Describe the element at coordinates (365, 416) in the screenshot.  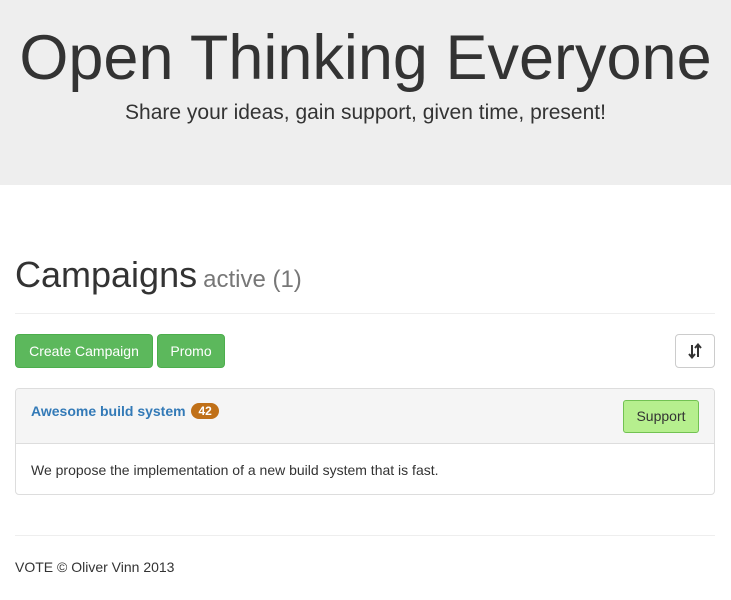
I see `campaign-panel-heading: Awesome build system 42 Support` at that location.